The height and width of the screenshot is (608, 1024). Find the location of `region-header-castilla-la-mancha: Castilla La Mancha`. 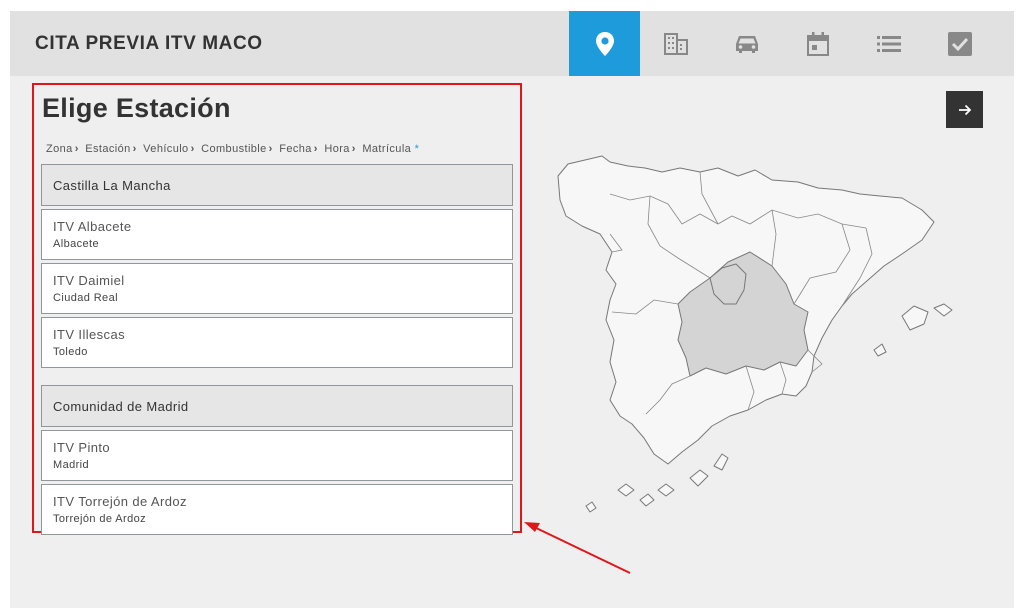

region-header-castilla-la-mancha: Castilla La Mancha is located at coordinates (277, 185).